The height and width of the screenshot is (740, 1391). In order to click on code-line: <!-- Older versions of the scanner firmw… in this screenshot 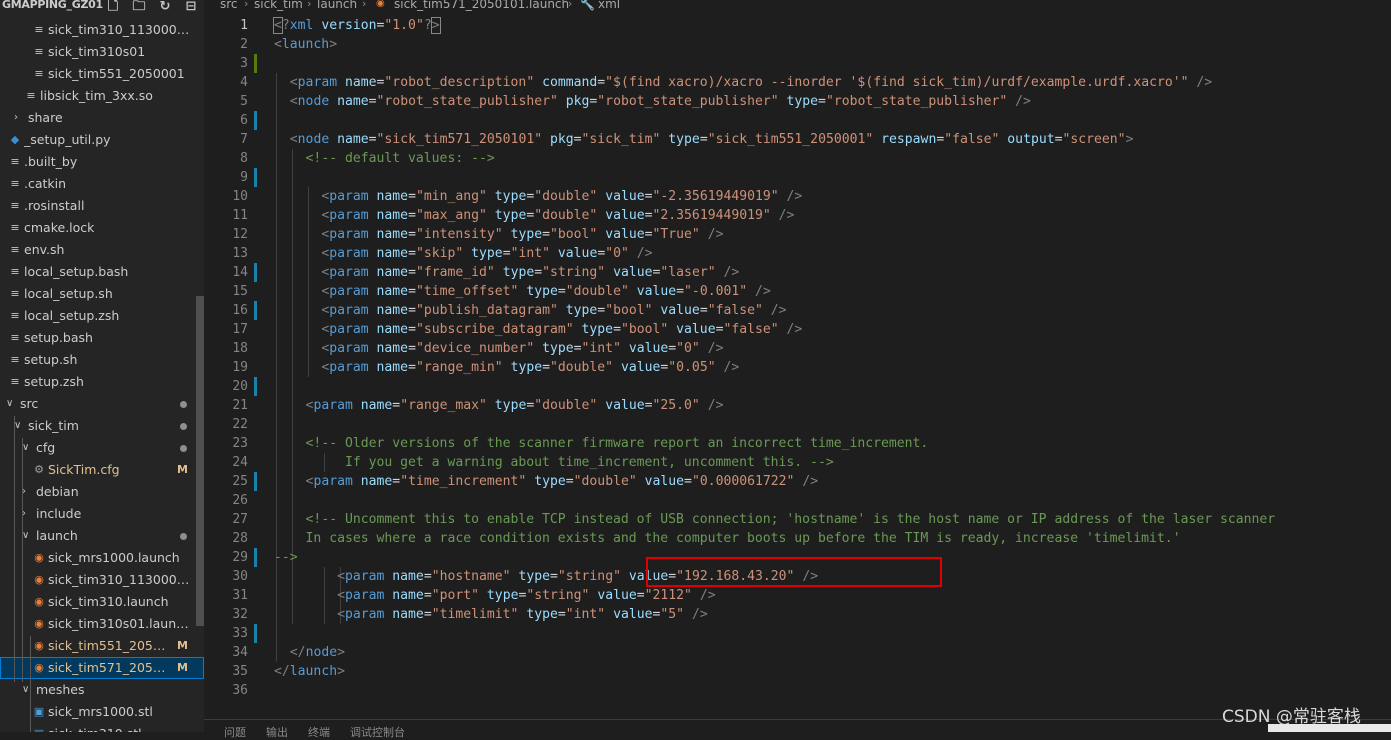, I will do `click(601, 443)`.